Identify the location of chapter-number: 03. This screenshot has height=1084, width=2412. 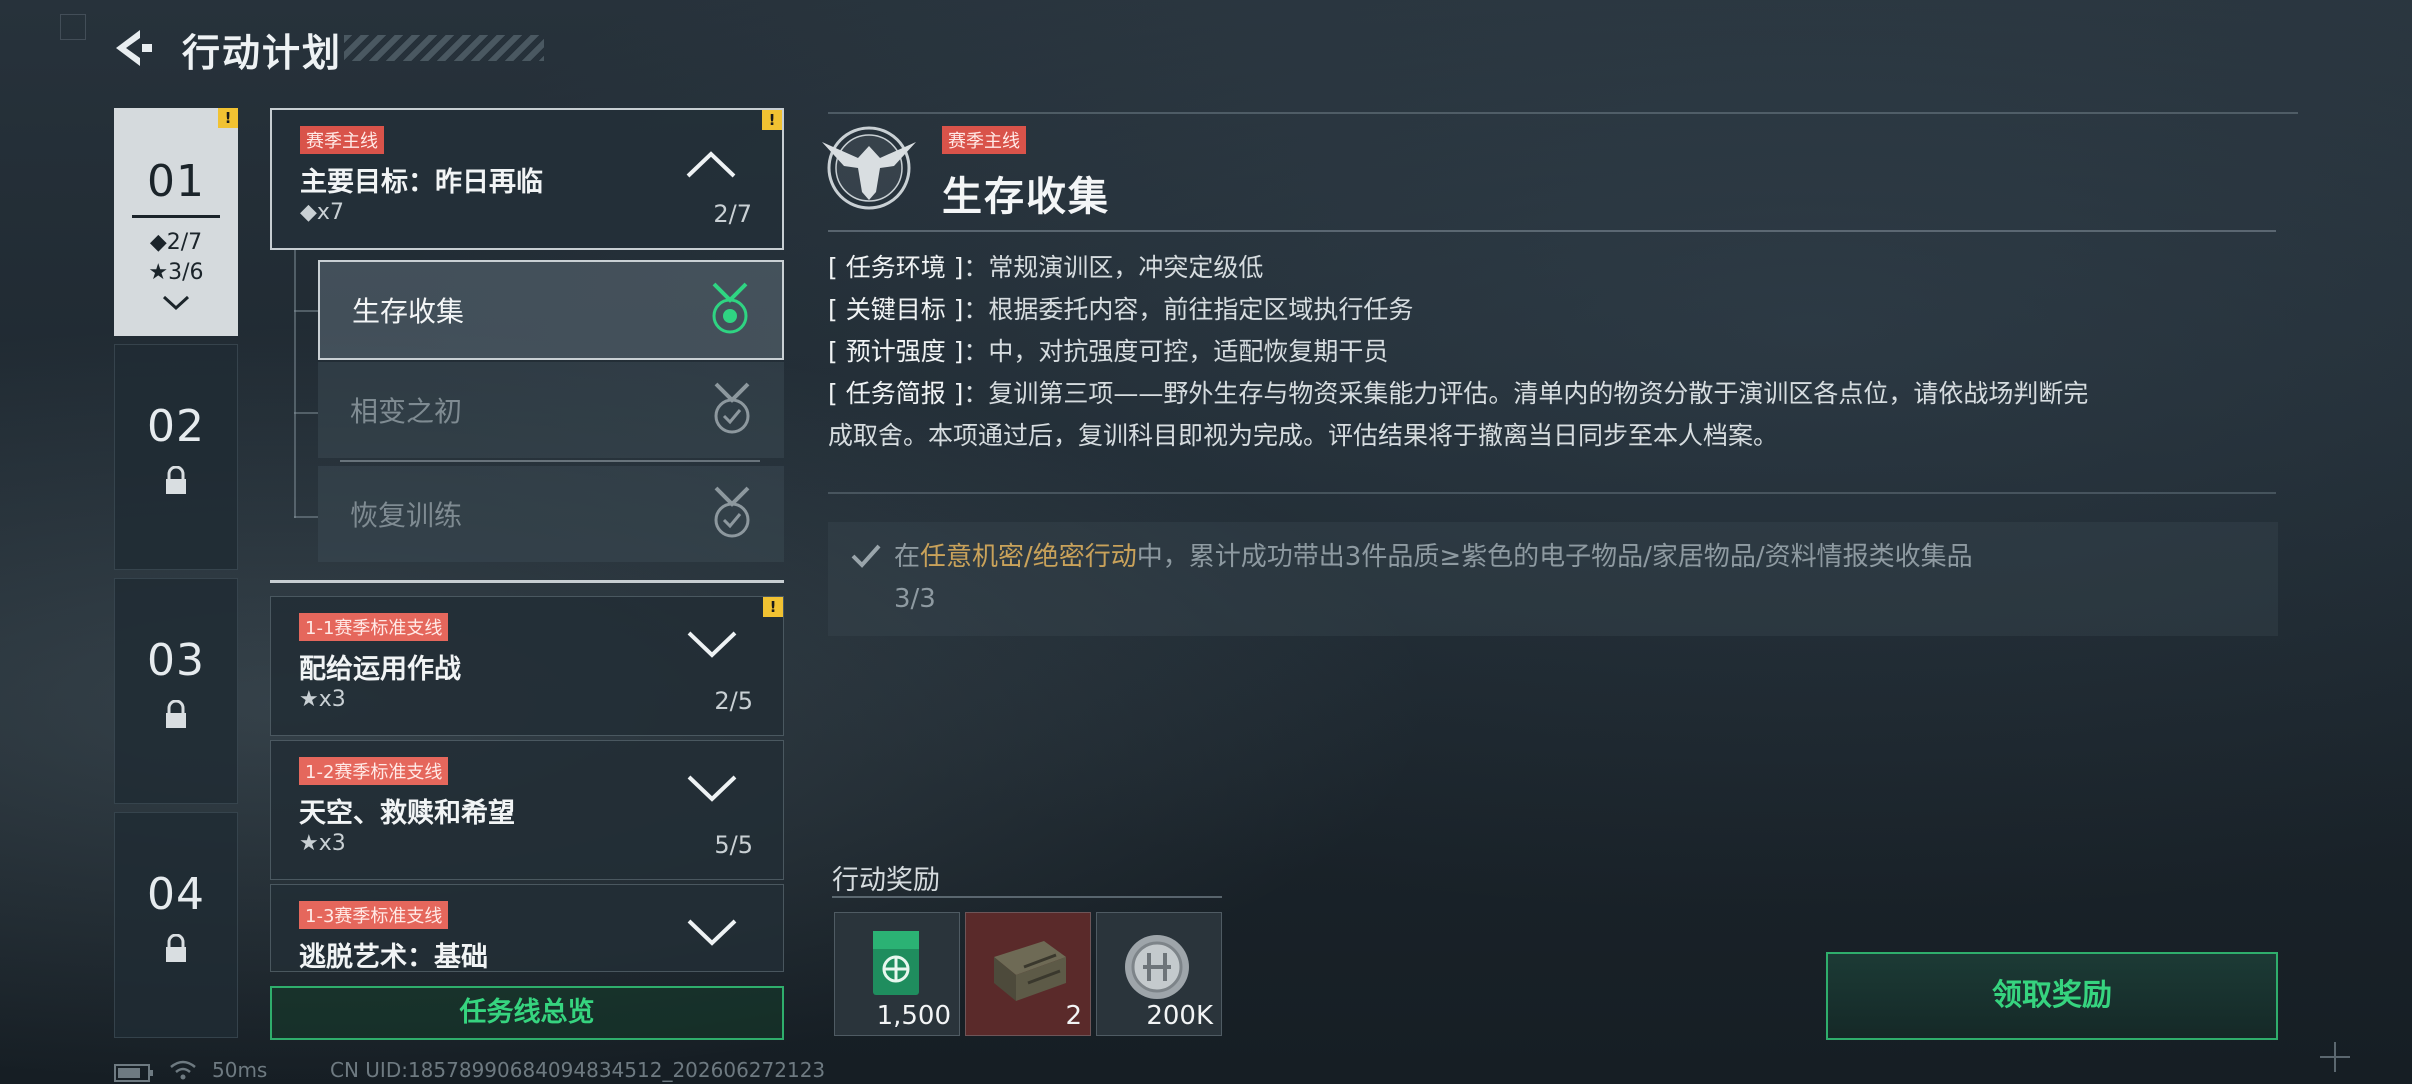
(176, 660).